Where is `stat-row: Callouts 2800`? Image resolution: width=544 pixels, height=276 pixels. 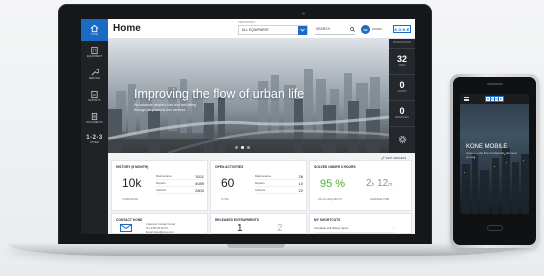 stat-row: Callouts 2800 is located at coordinates (180, 190).